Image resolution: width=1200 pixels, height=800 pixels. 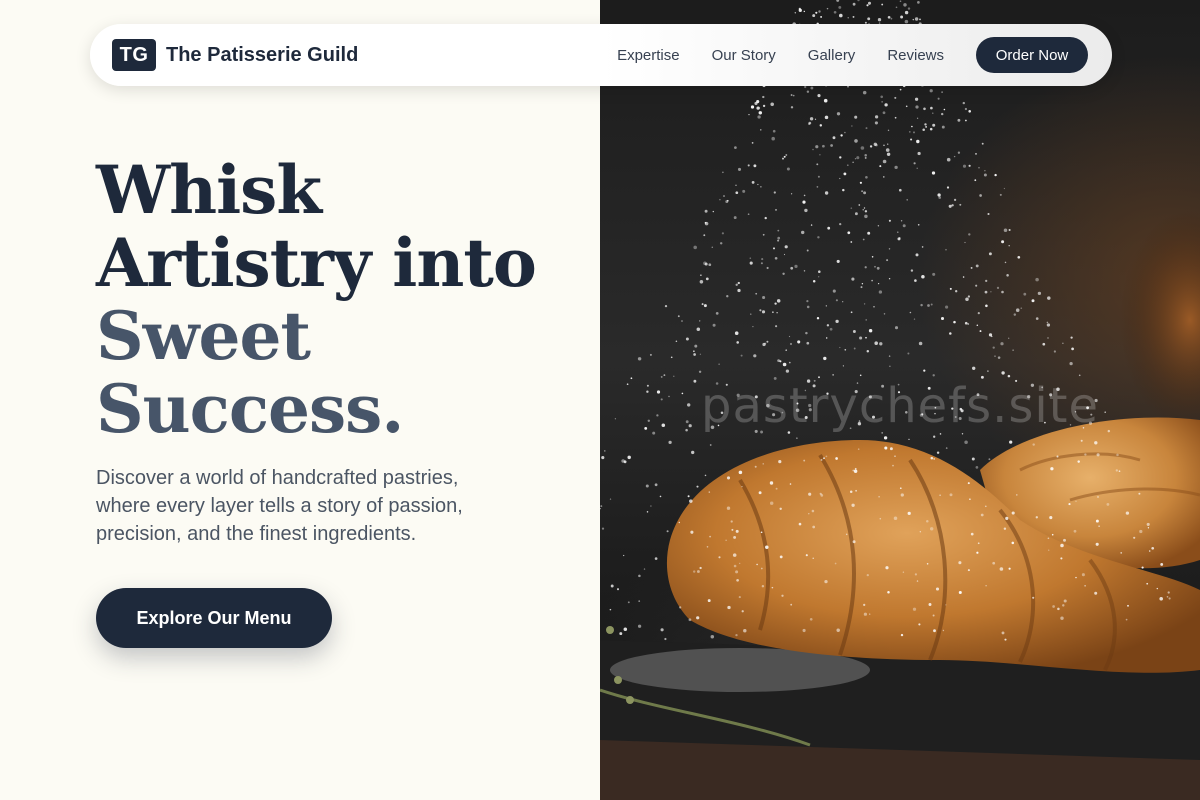 I want to click on explore-menu-button: Explore Our Menu, so click(x=214, y=618).